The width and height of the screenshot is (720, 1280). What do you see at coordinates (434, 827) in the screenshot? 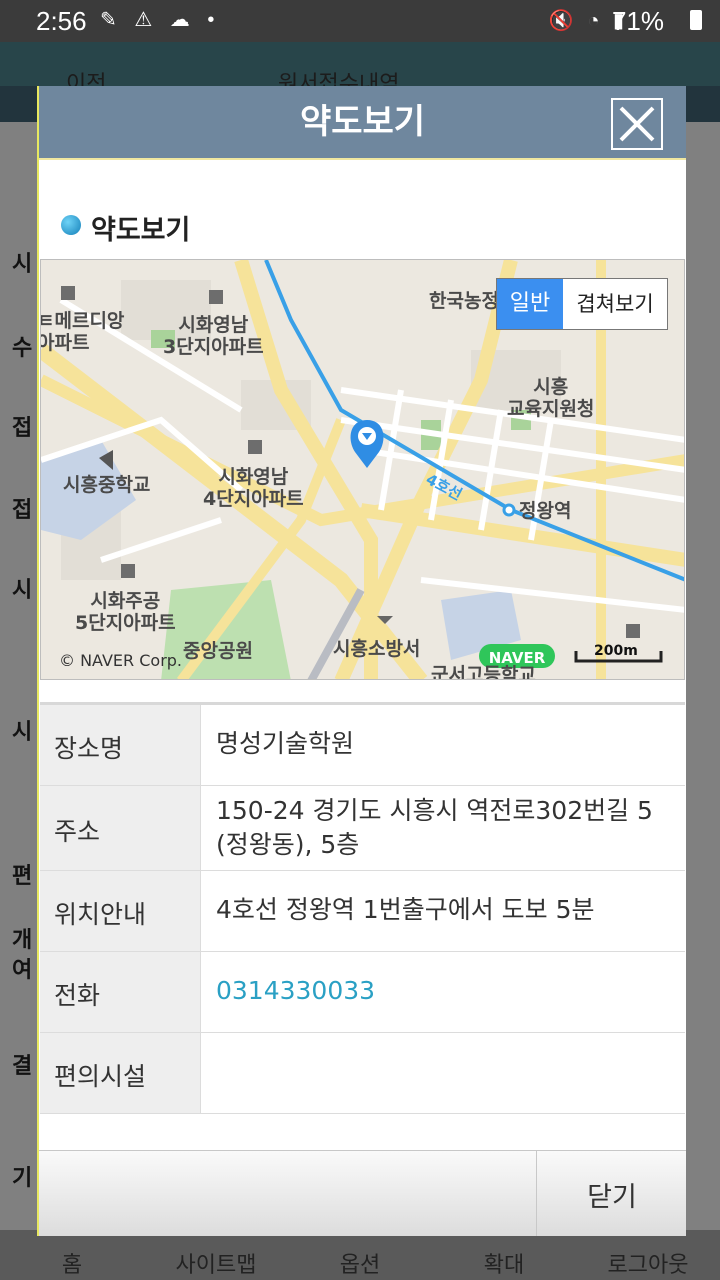
I see `address-value: 150-24 경기도 시흥시 역전로302번길 5 (정왕동), 5층` at bounding box center [434, 827].